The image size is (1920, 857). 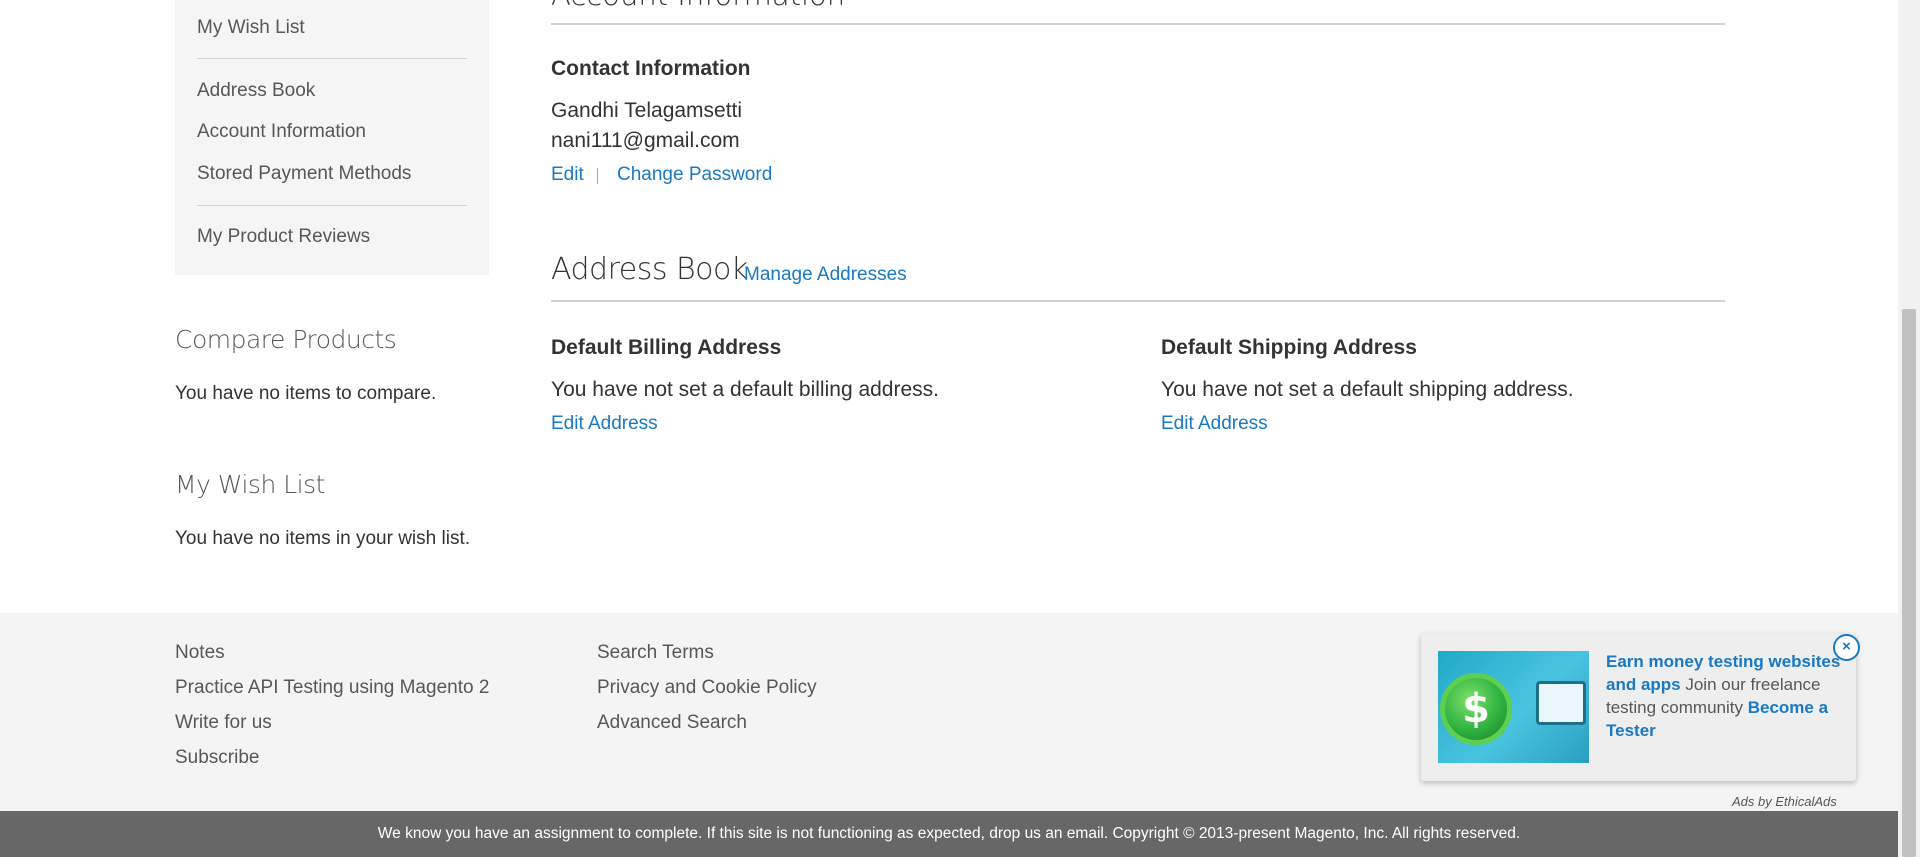 I want to click on edit-shipping-address-link: Edit Address, so click(x=1214, y=424).